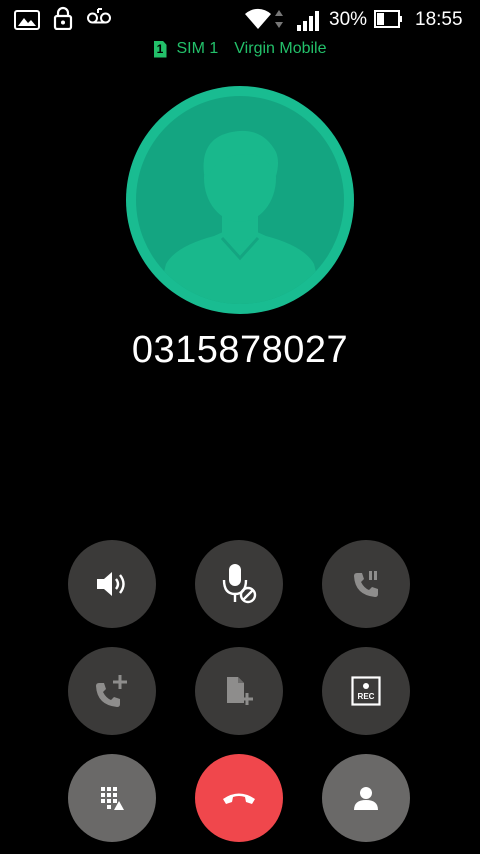 Image resolution: width=480 pixels, height=854 pixels. Describe the element at coordinates (308, 21) in the screenshot. I see `signal-icon` at that location.